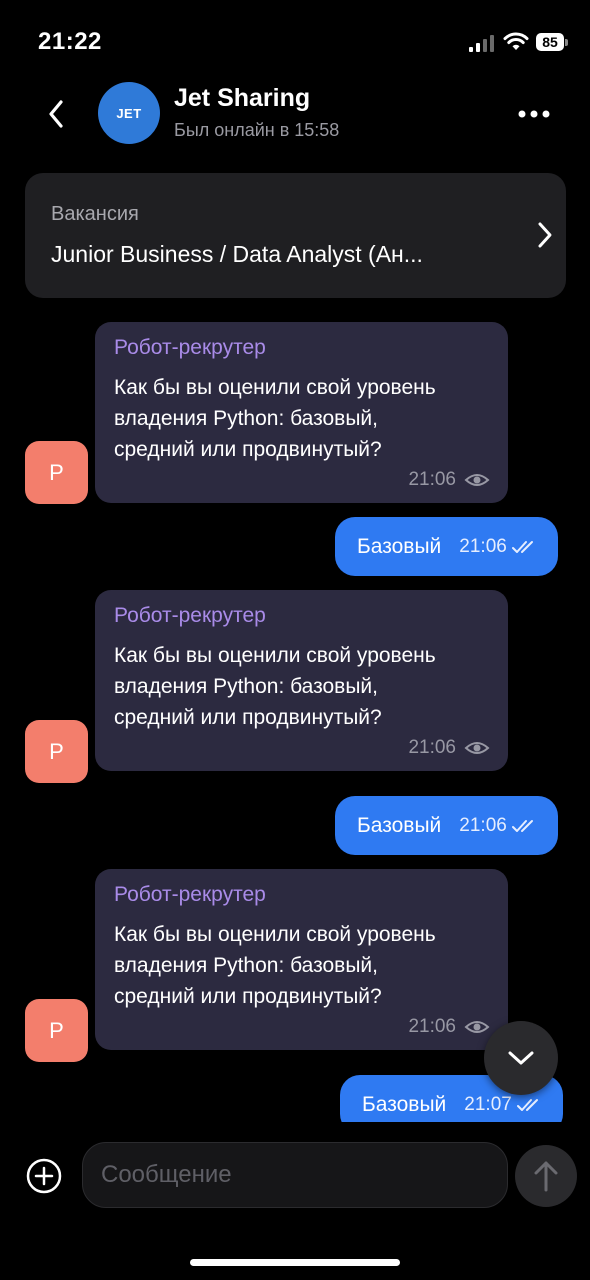 The width and height of the screenshot is (590, 1280). What do you see at coordinates (545, 235) in the screenshot?
I see `chevron-right-icon` at bounding box center [545, 235].